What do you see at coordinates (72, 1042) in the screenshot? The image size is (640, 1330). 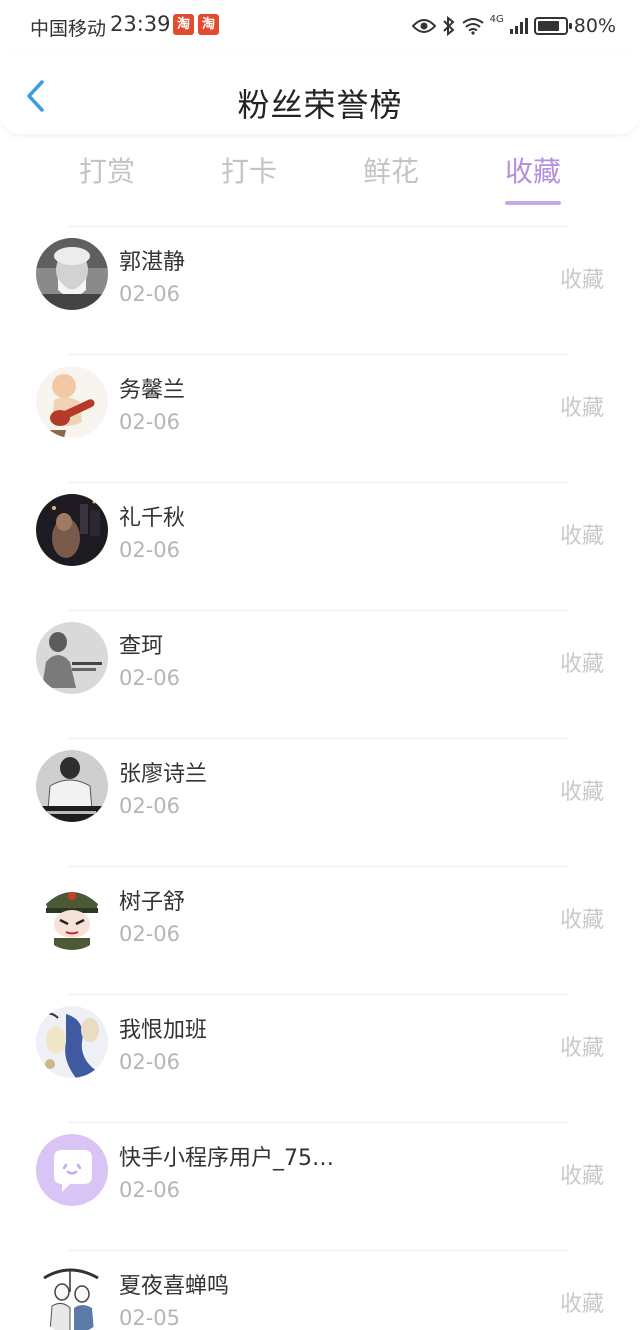 I see `avatar-illustration-icon` at bounding box center [72, 1042].